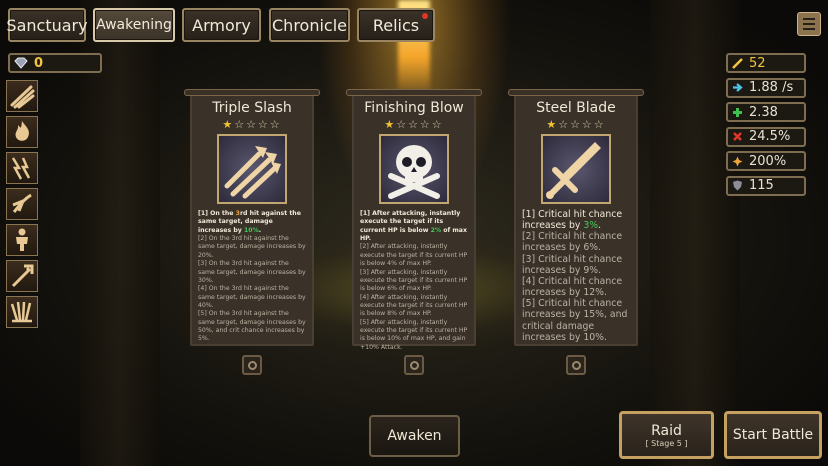 The width and height of the screenshot is (828, 466). I want to click on burst-skill-icon, so click(22, 312).